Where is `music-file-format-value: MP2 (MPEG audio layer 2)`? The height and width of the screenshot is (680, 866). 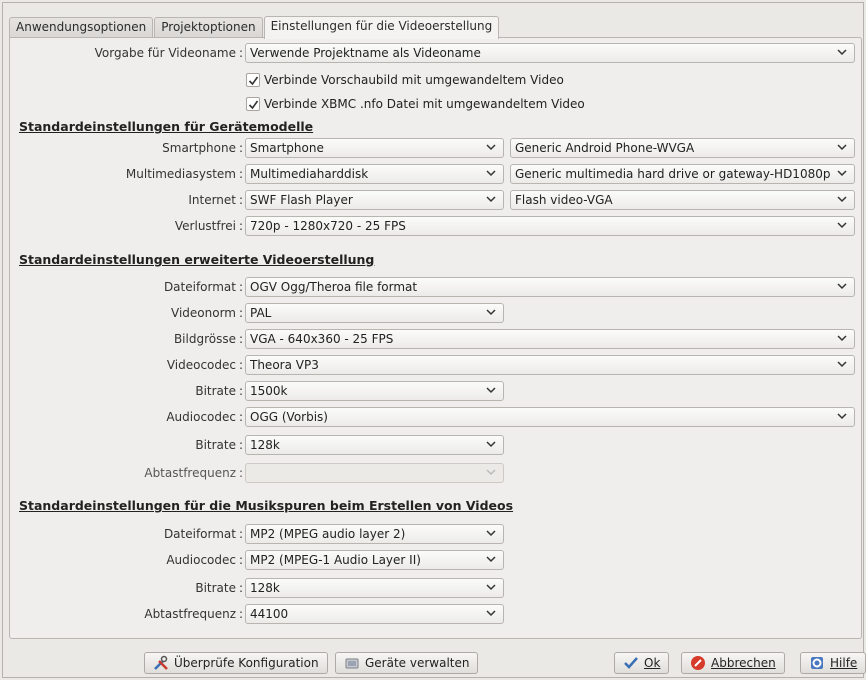 music-file-format-value: MP2 (MPEG audio layer 2) is located at coordinates (328, 534).